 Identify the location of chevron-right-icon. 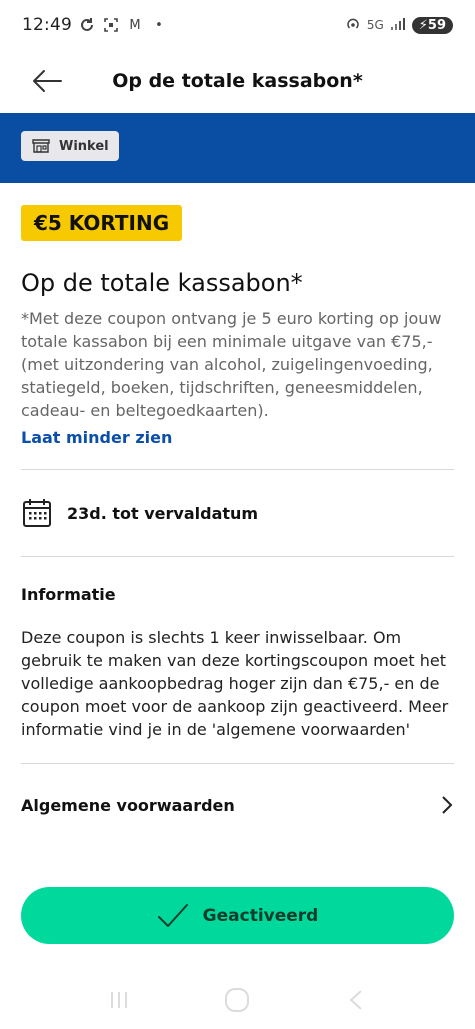
(447, 805).